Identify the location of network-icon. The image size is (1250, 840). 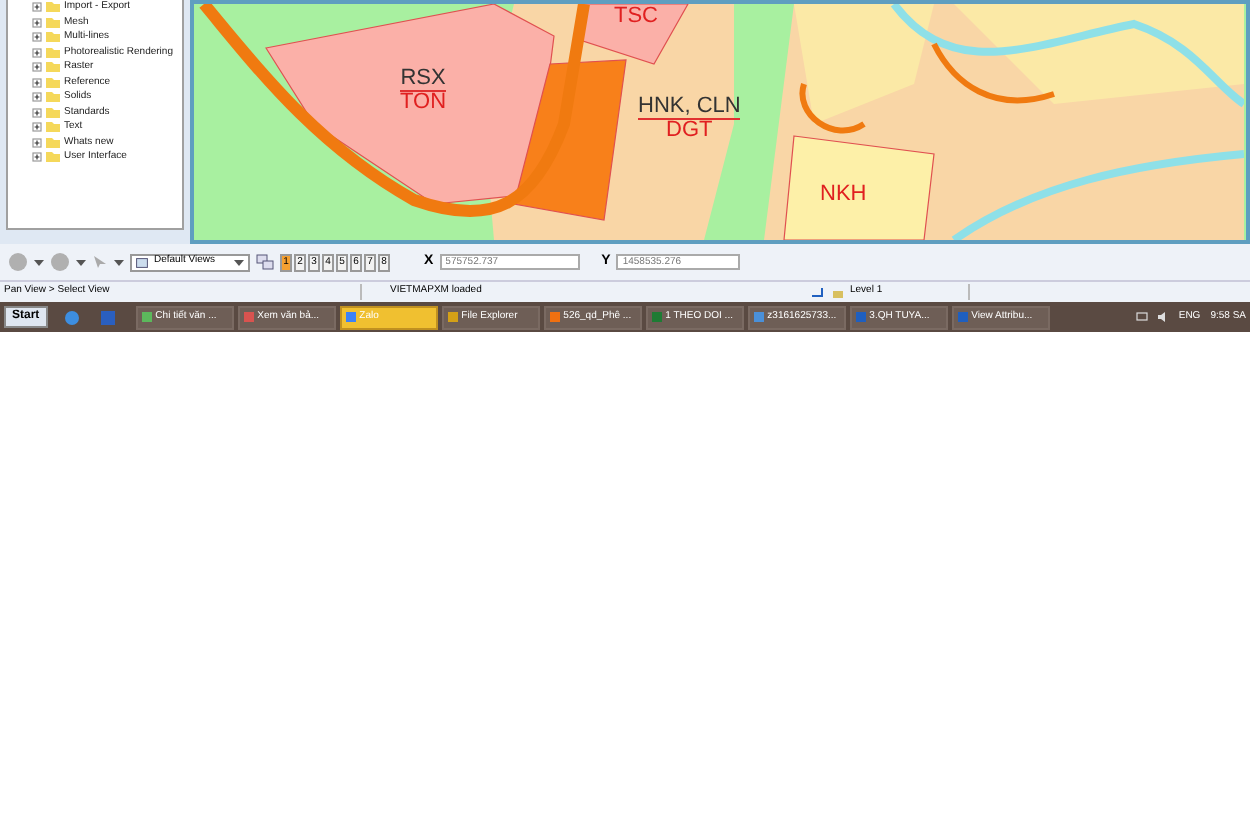
(1142, 317).